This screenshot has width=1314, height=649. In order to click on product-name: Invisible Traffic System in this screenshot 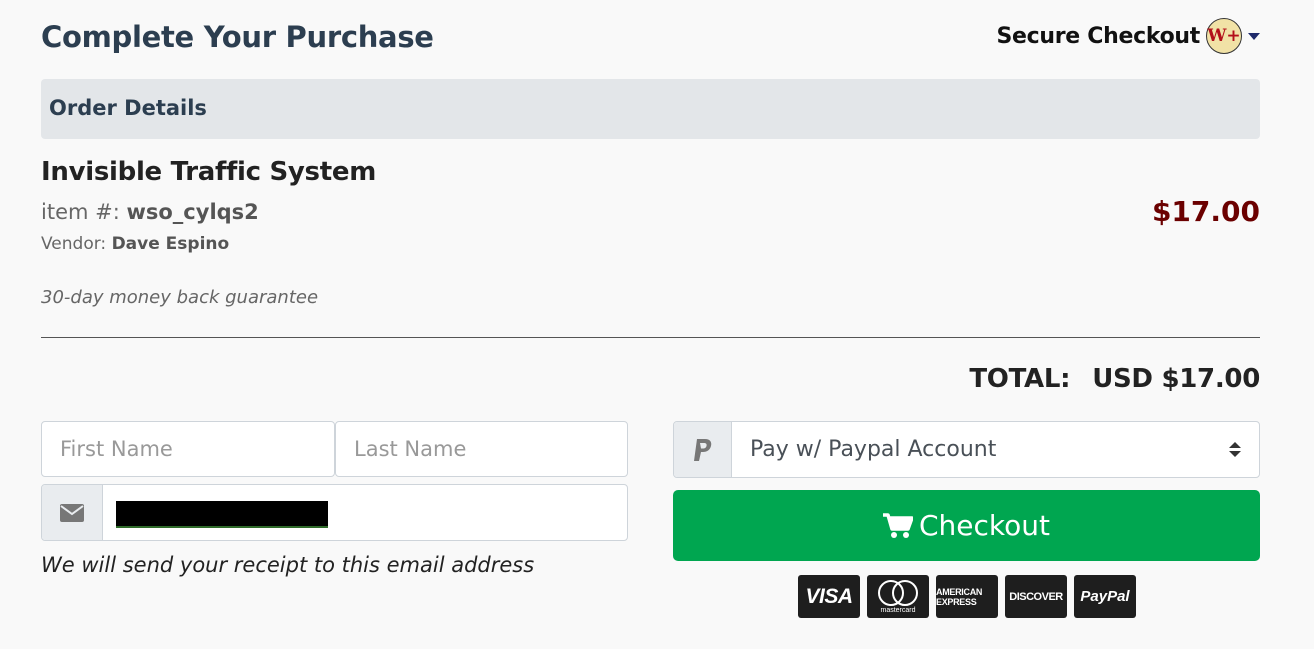, I will do `click(208, 172)`.